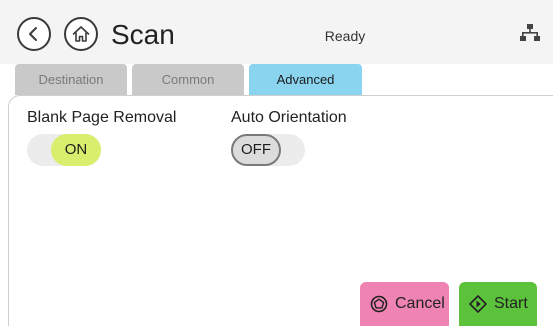 The width and height of the screenshot is (553, 326). I want to click on blank-page-removal-toggle: ON, so click(64, 150).